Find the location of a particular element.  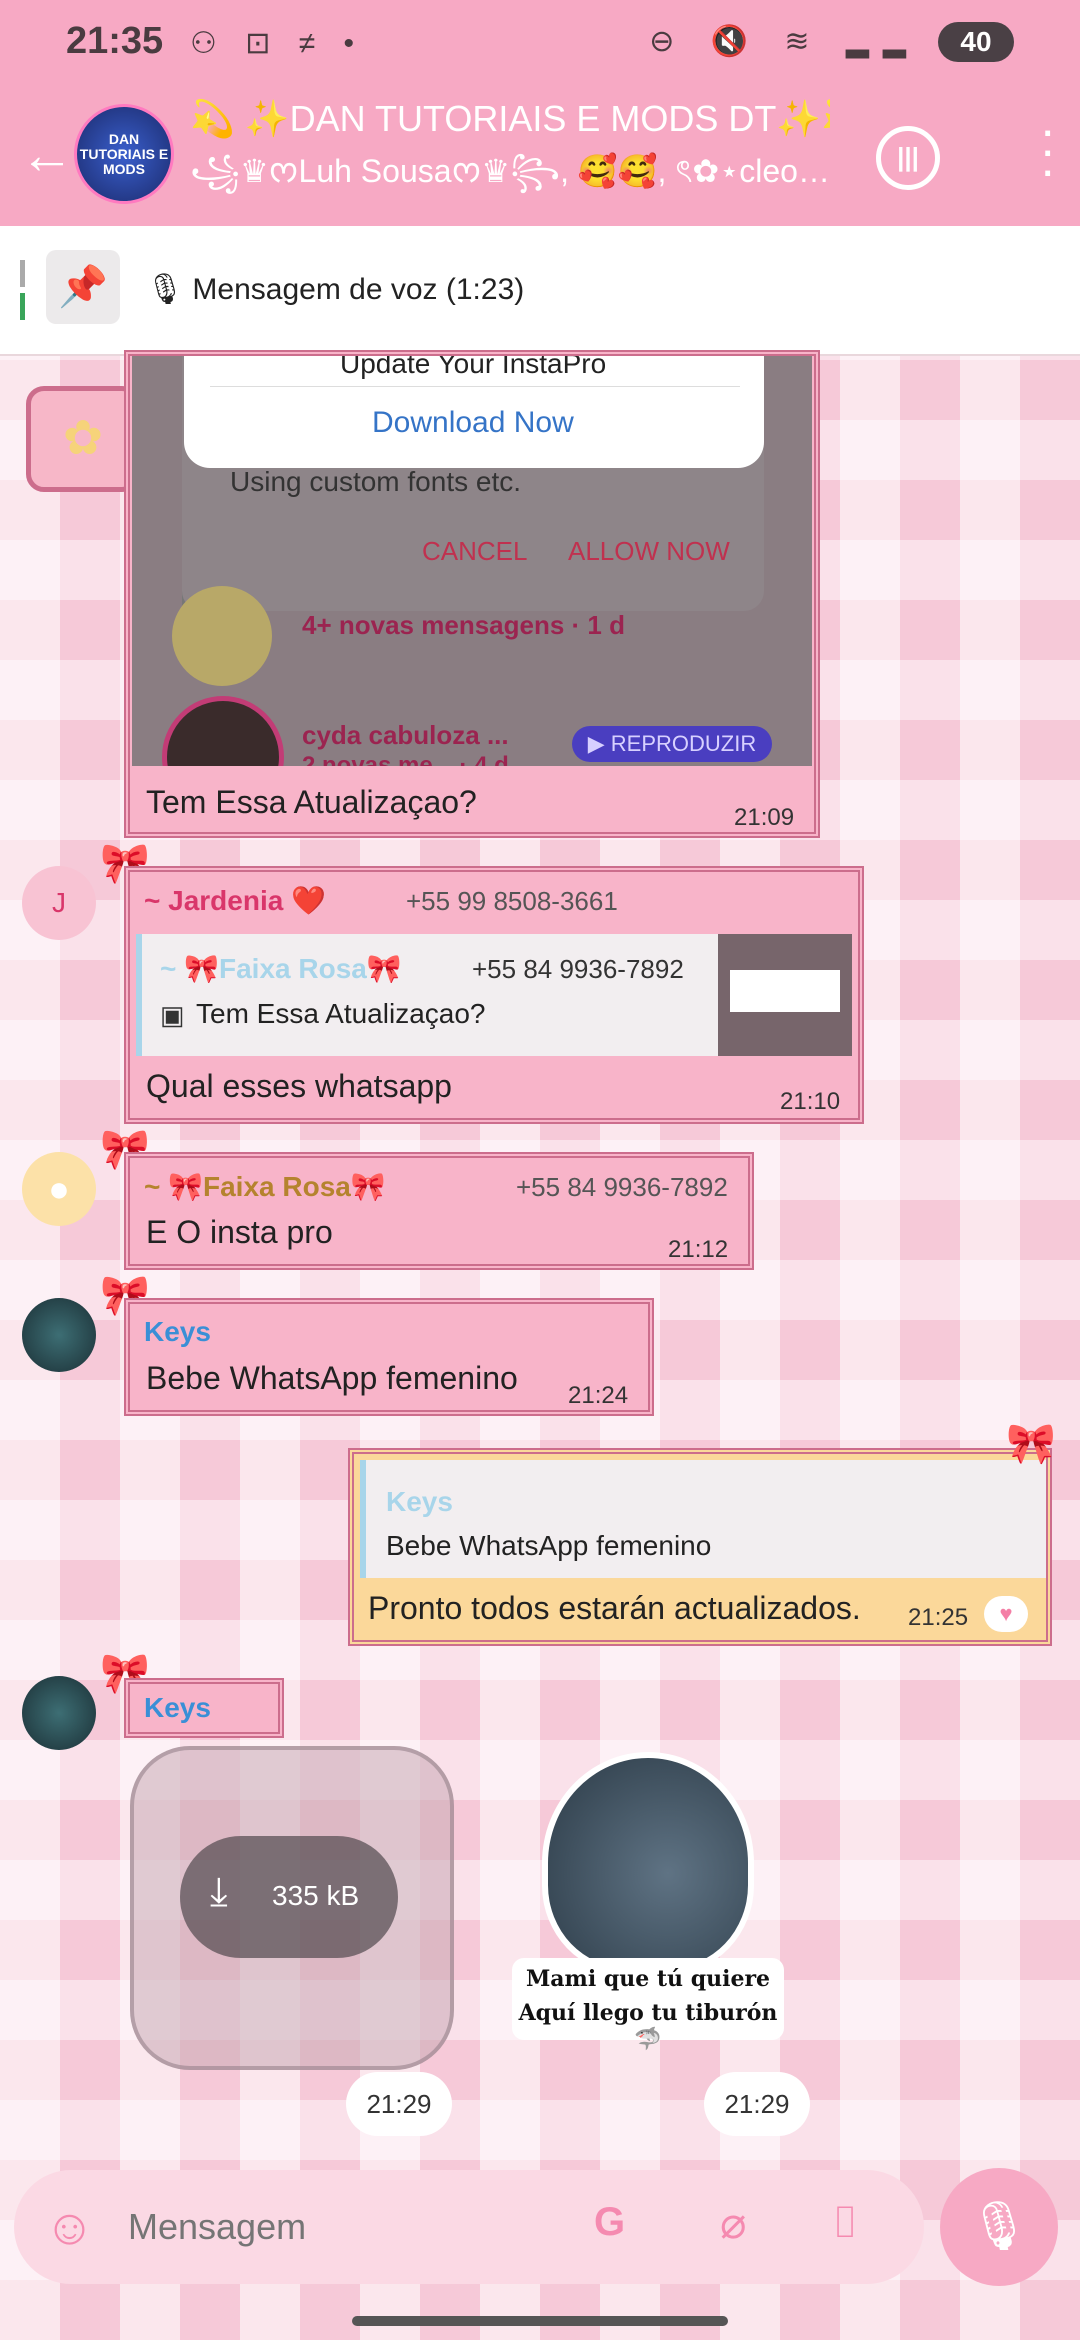

download-button: ⤓ 335 kB is located at coordinates (289, 1897).